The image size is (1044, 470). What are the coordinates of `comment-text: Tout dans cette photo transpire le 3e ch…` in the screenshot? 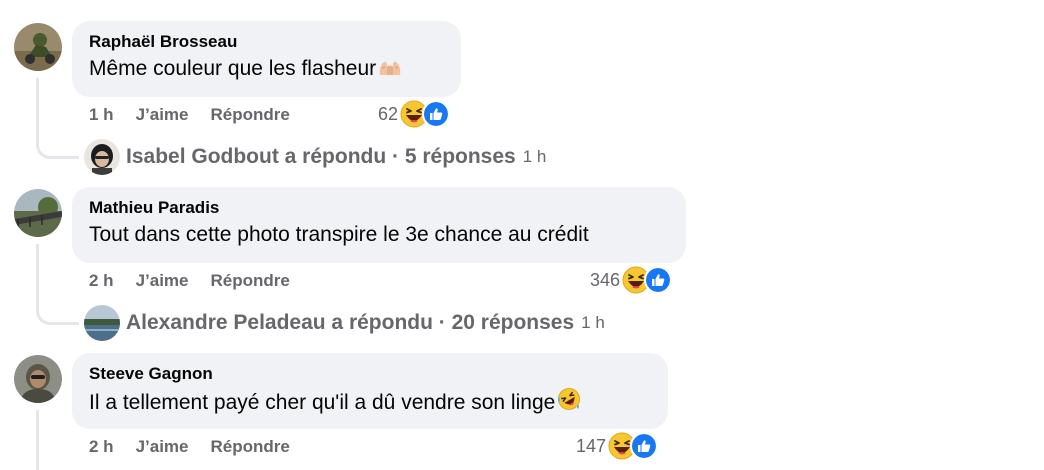 It's located at (339, 234).